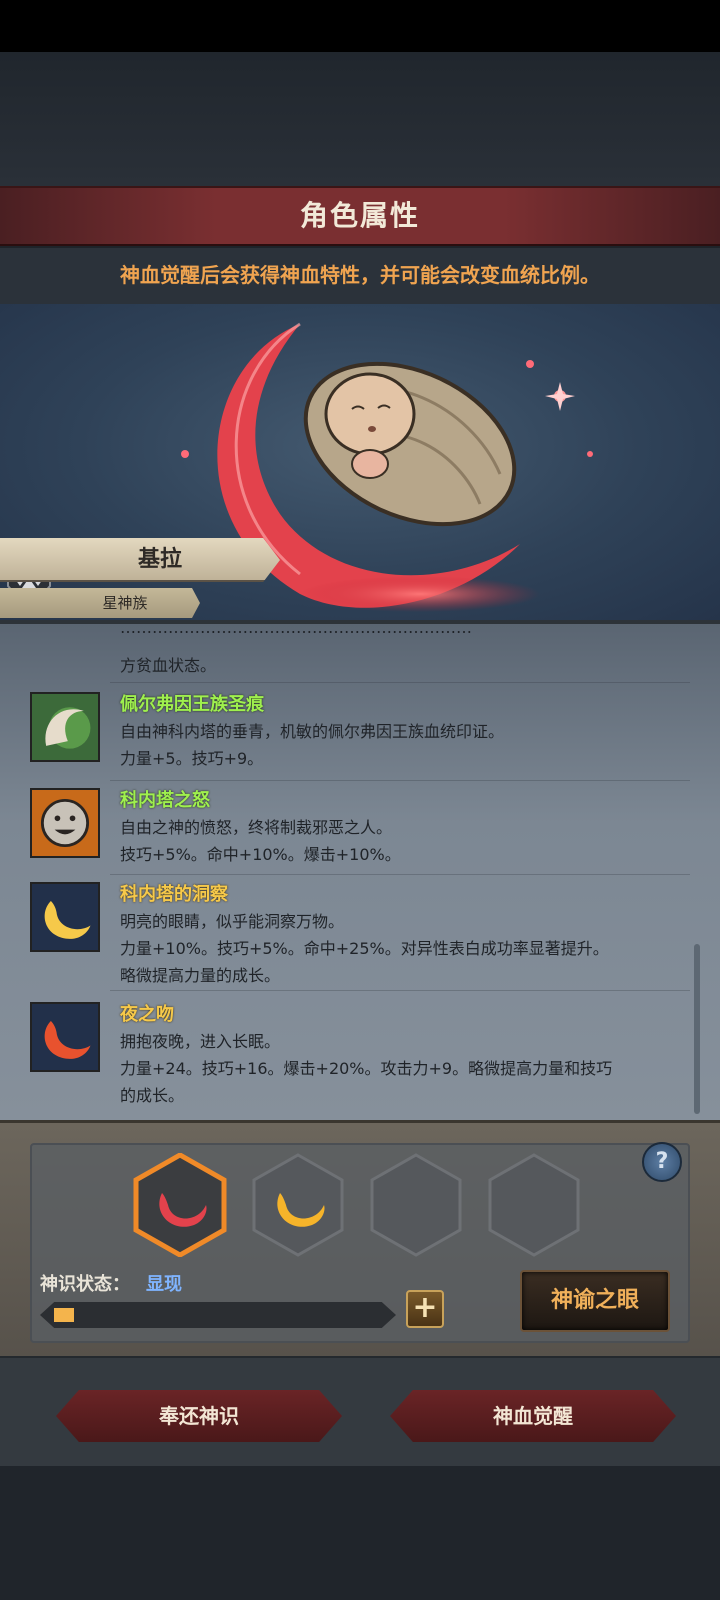 The width and height of the screenshot is (720, 1600). What do you see at coordinates (65, 727) in the screenshot?
I see `stigma-icon` at bounding box center [65, 727].